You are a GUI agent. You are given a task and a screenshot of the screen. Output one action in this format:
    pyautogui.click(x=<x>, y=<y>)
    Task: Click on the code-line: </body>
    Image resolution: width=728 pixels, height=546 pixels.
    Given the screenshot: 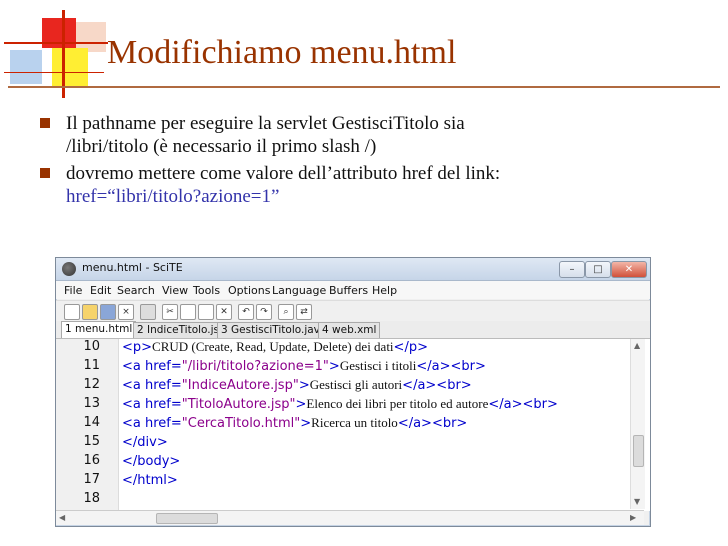 What is the action you would take?
    pyautogui.click(x=151, y=461)
    